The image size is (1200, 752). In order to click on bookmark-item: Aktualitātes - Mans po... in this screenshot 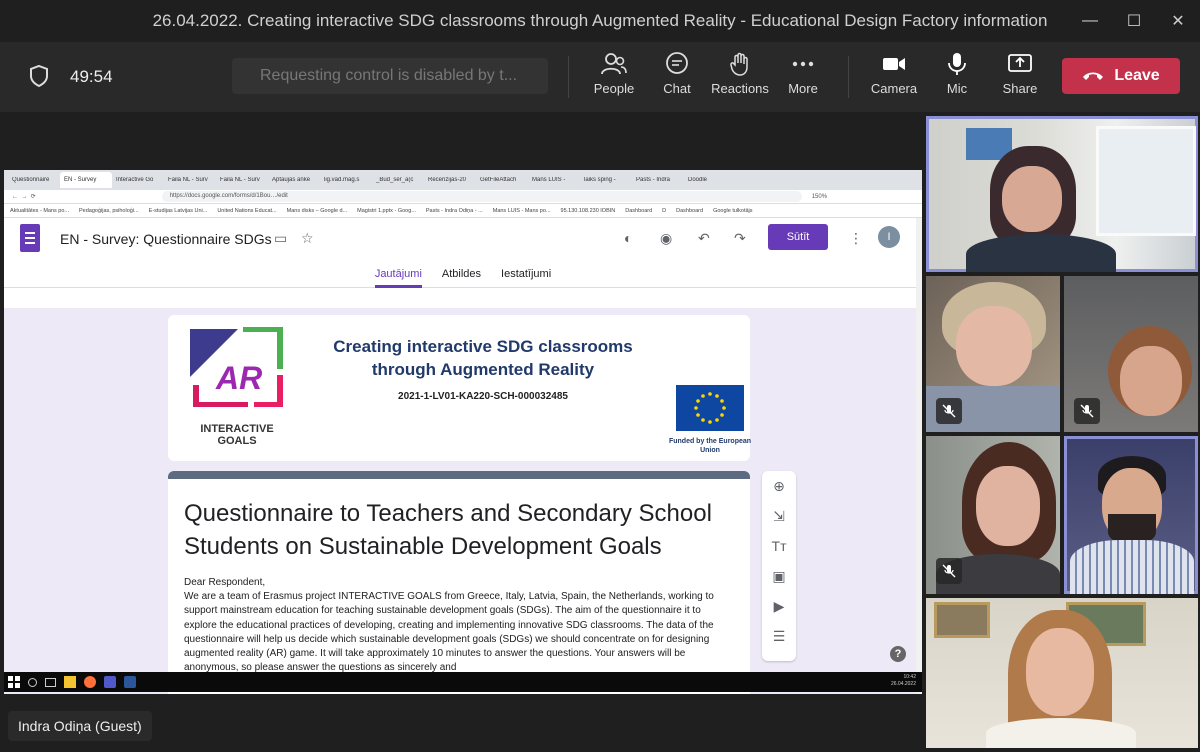, I will do `click(39, 211)`.